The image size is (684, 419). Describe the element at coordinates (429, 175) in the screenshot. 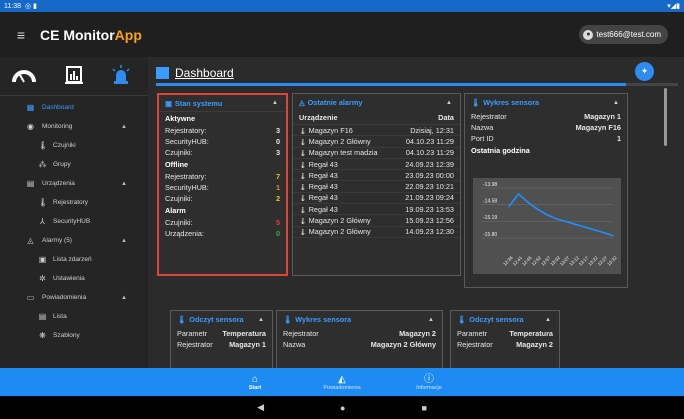

I see `alarm-date: 23.09.23 00:00` at that location.